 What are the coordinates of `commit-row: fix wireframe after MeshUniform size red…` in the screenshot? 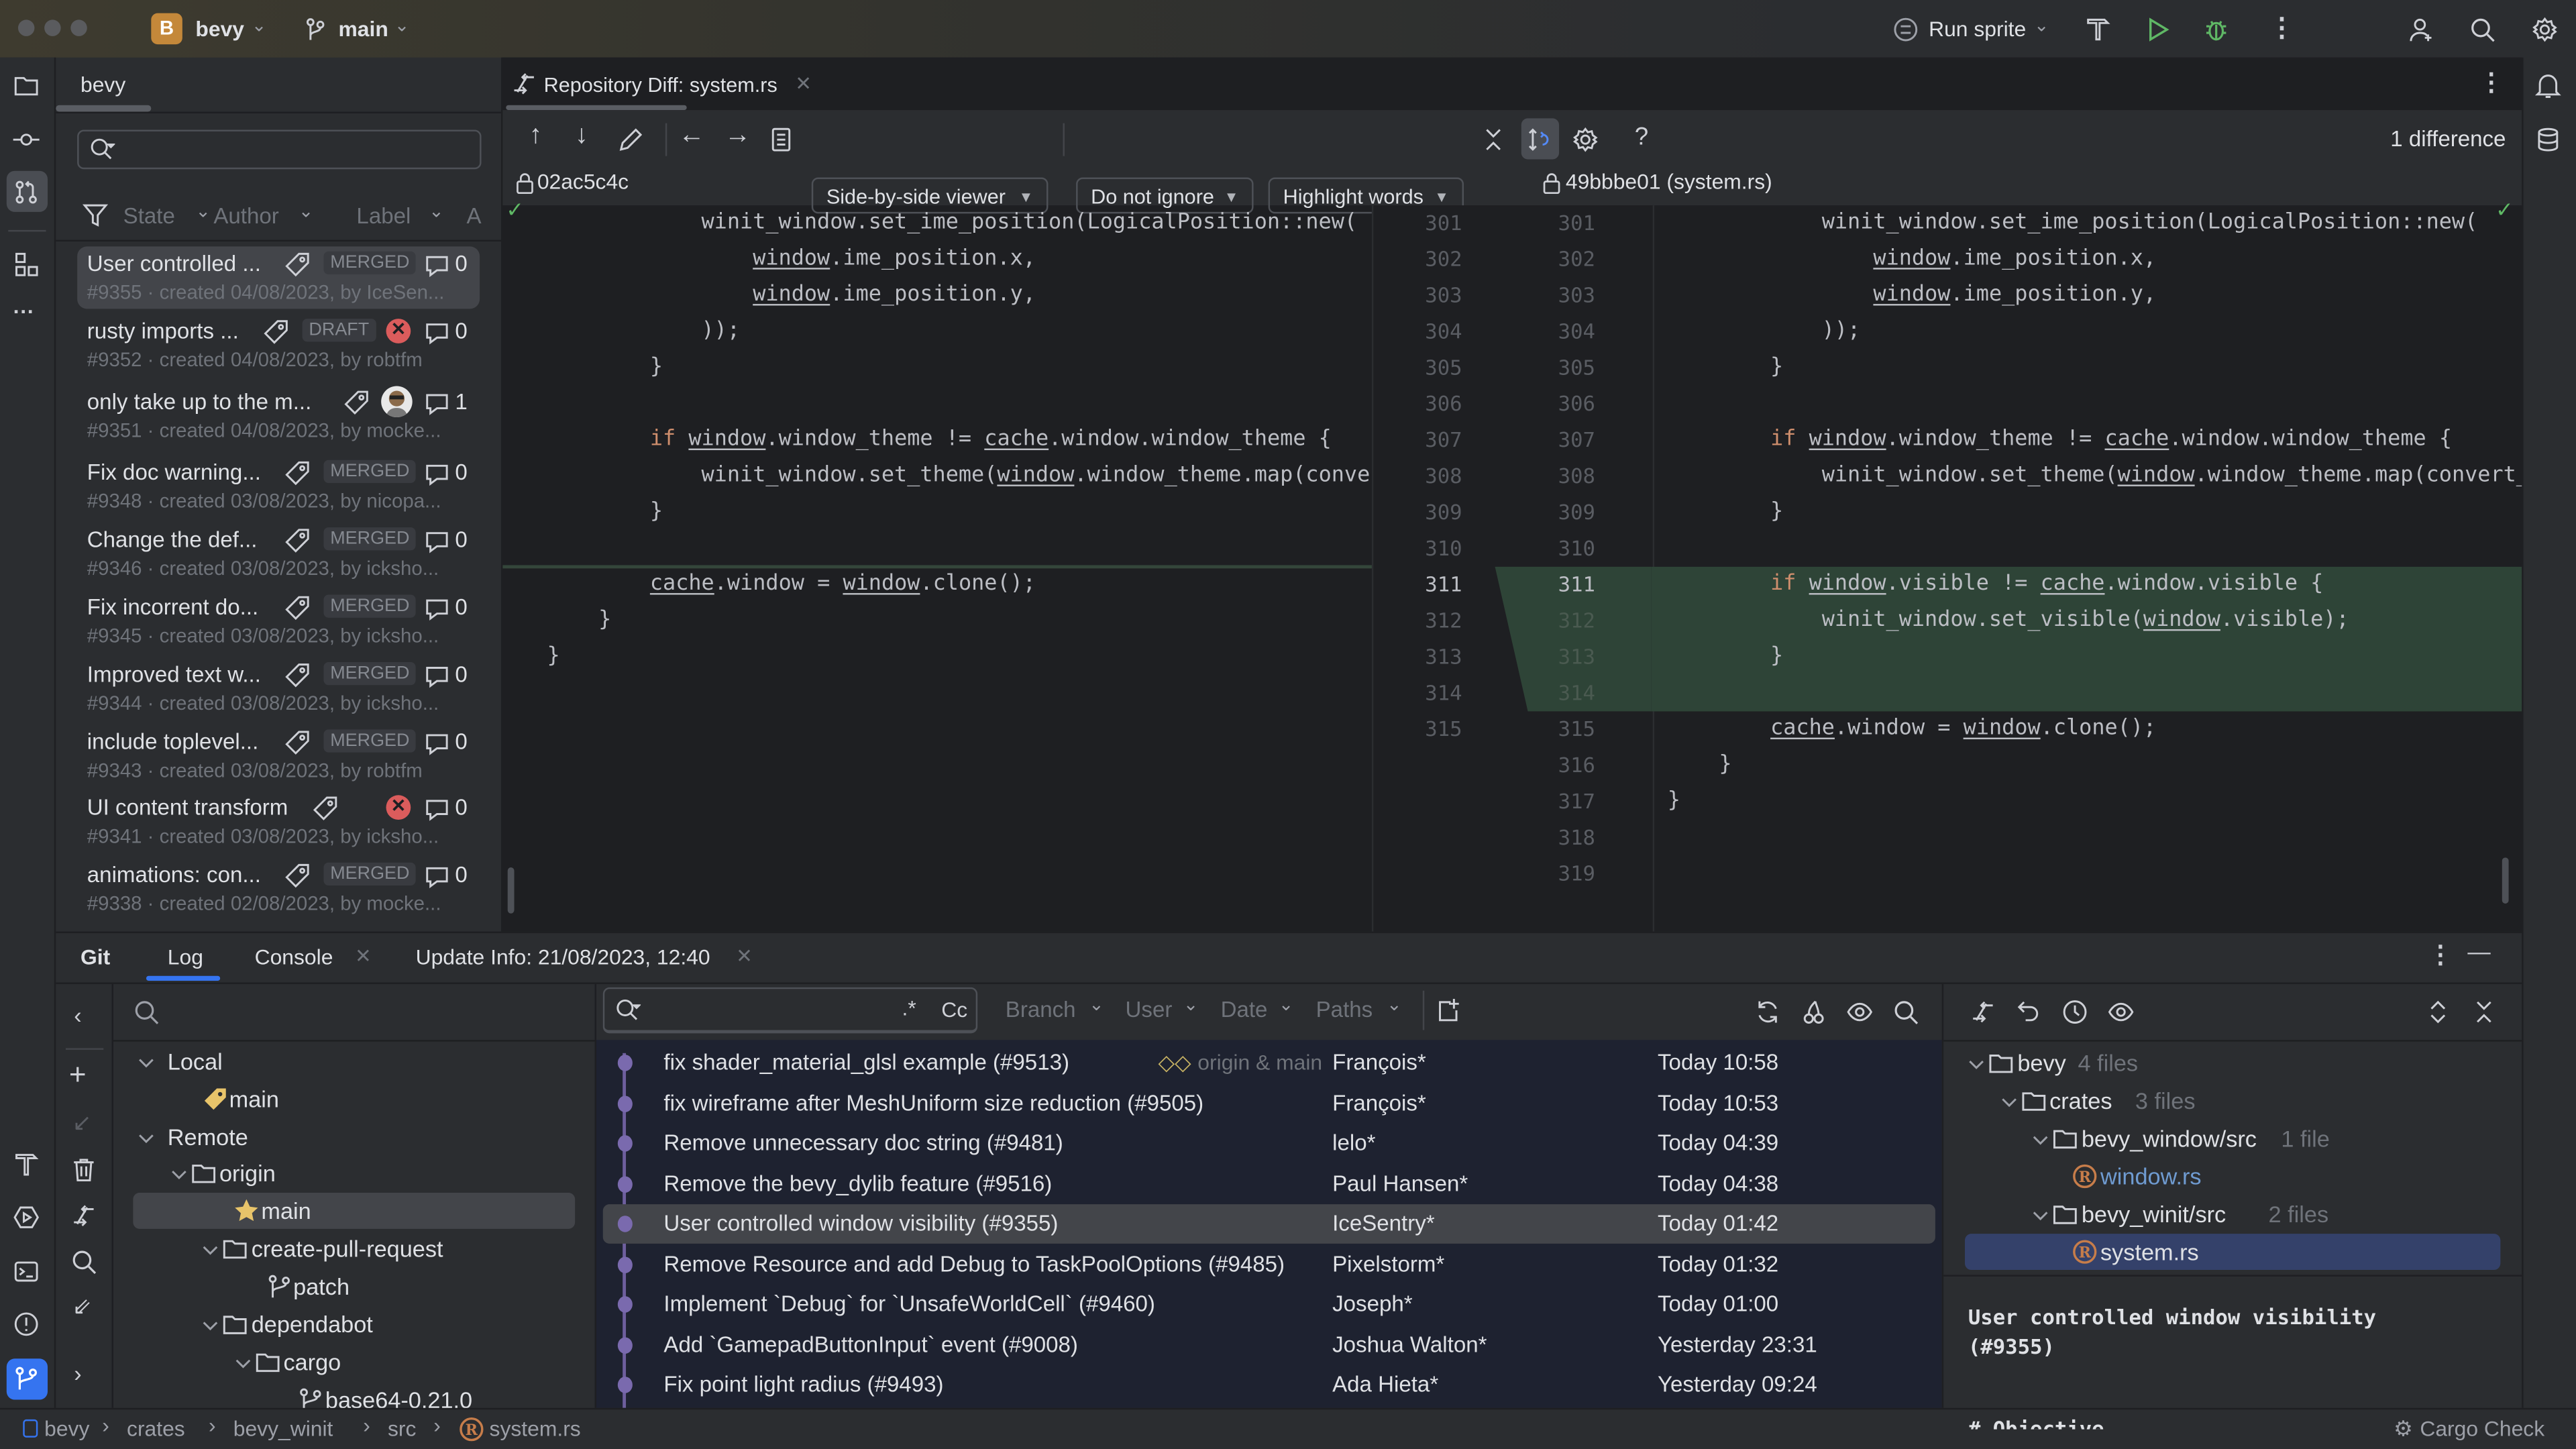 It's located at (1269, 1103).